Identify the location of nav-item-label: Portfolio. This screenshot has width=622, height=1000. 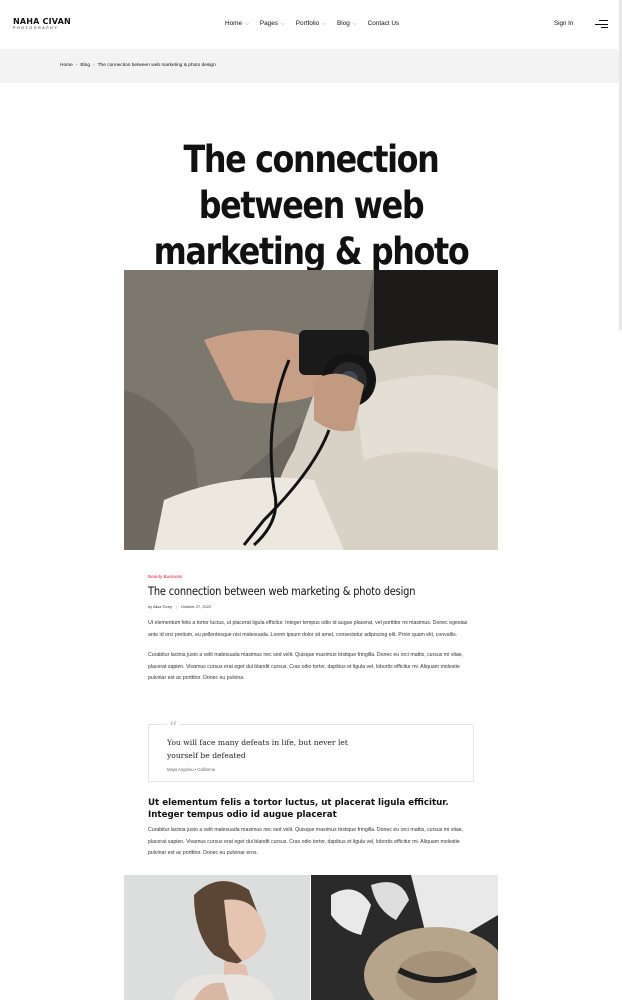
(307, 23).